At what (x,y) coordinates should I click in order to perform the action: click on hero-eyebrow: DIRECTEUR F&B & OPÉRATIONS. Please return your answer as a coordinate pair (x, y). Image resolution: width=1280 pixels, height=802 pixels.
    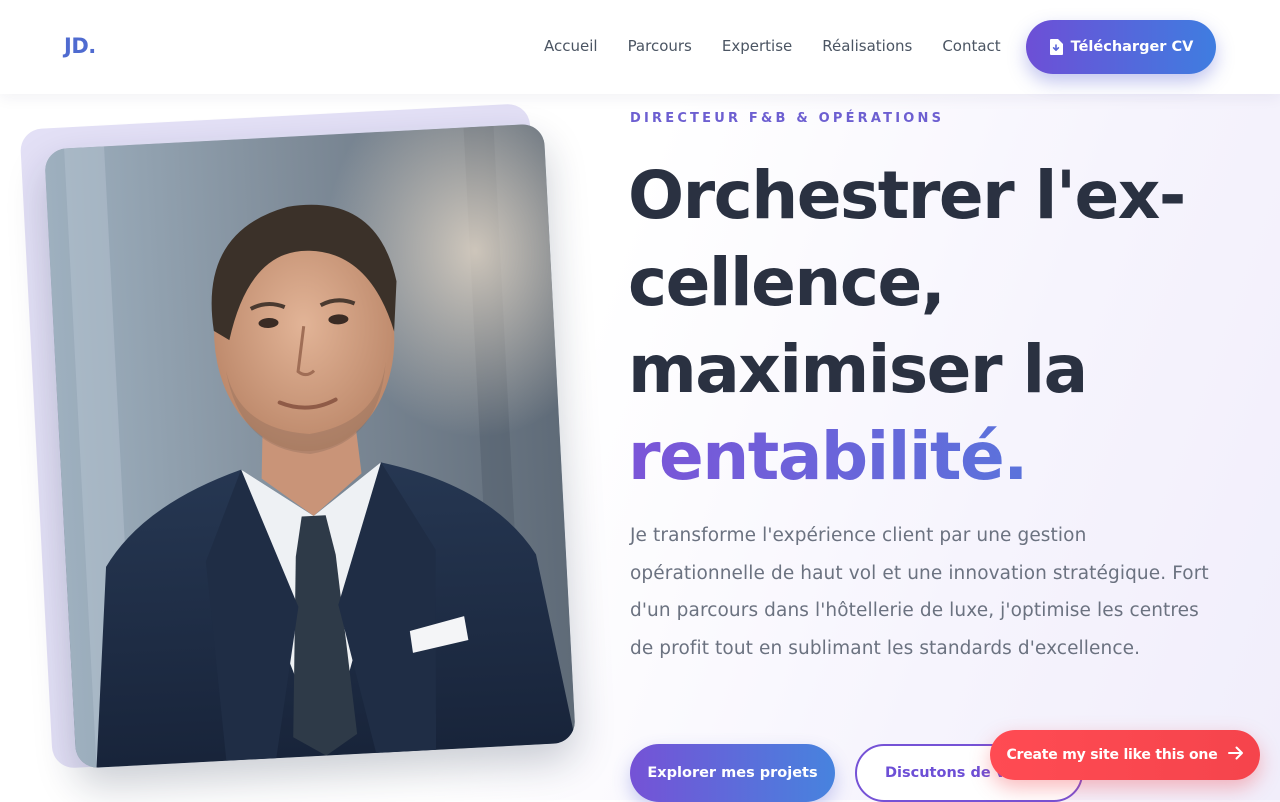
    Looking at the image, I should click on (787, 118).